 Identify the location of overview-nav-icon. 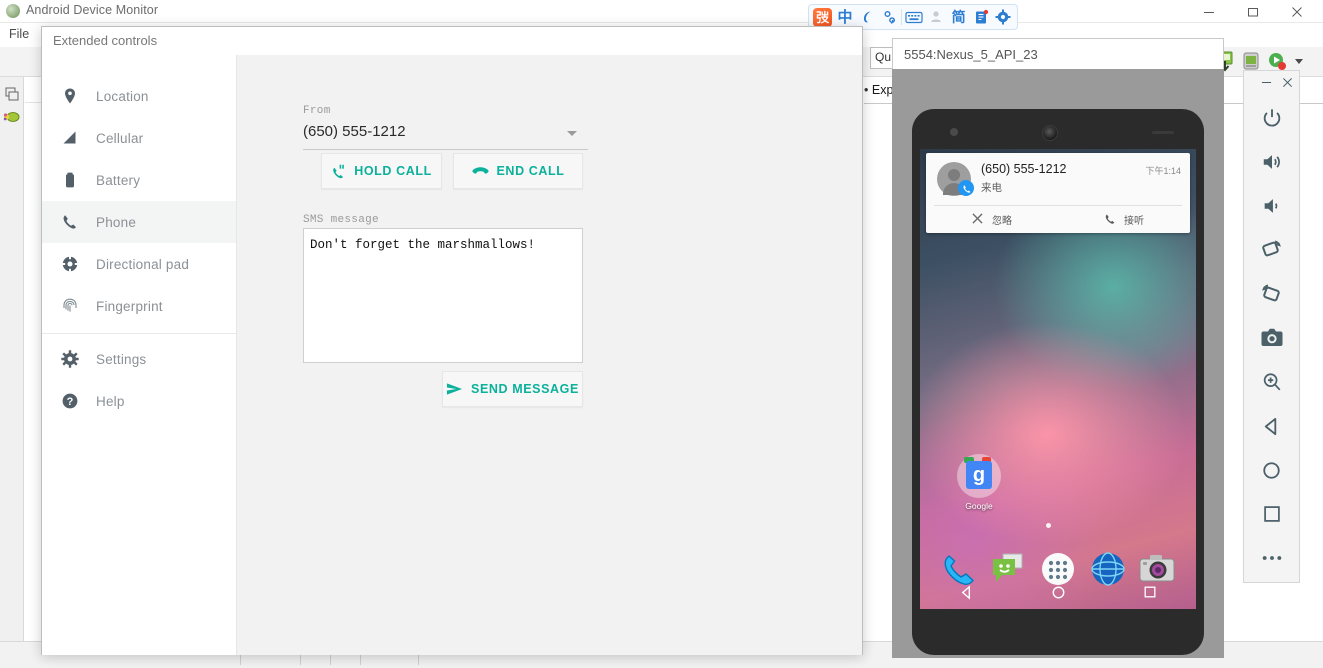
(1150, 592).